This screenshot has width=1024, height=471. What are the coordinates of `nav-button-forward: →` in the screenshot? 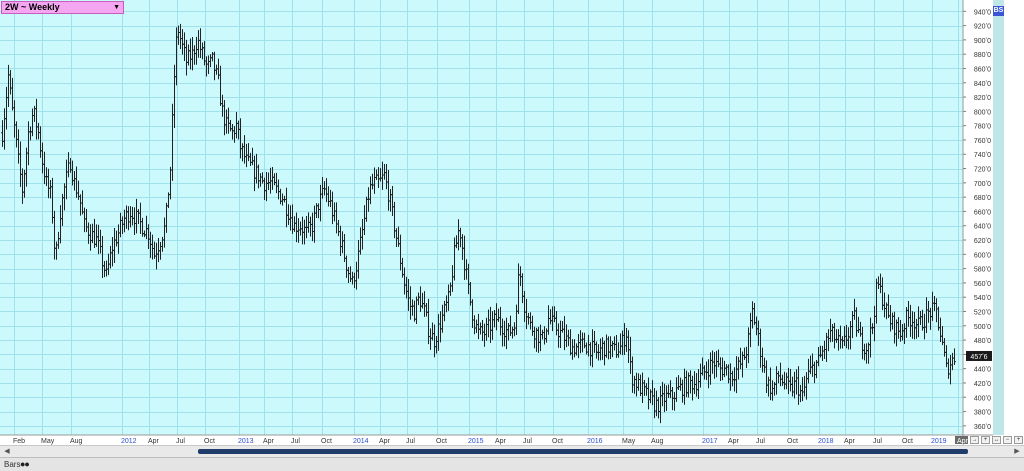 It's located at (974, 440).